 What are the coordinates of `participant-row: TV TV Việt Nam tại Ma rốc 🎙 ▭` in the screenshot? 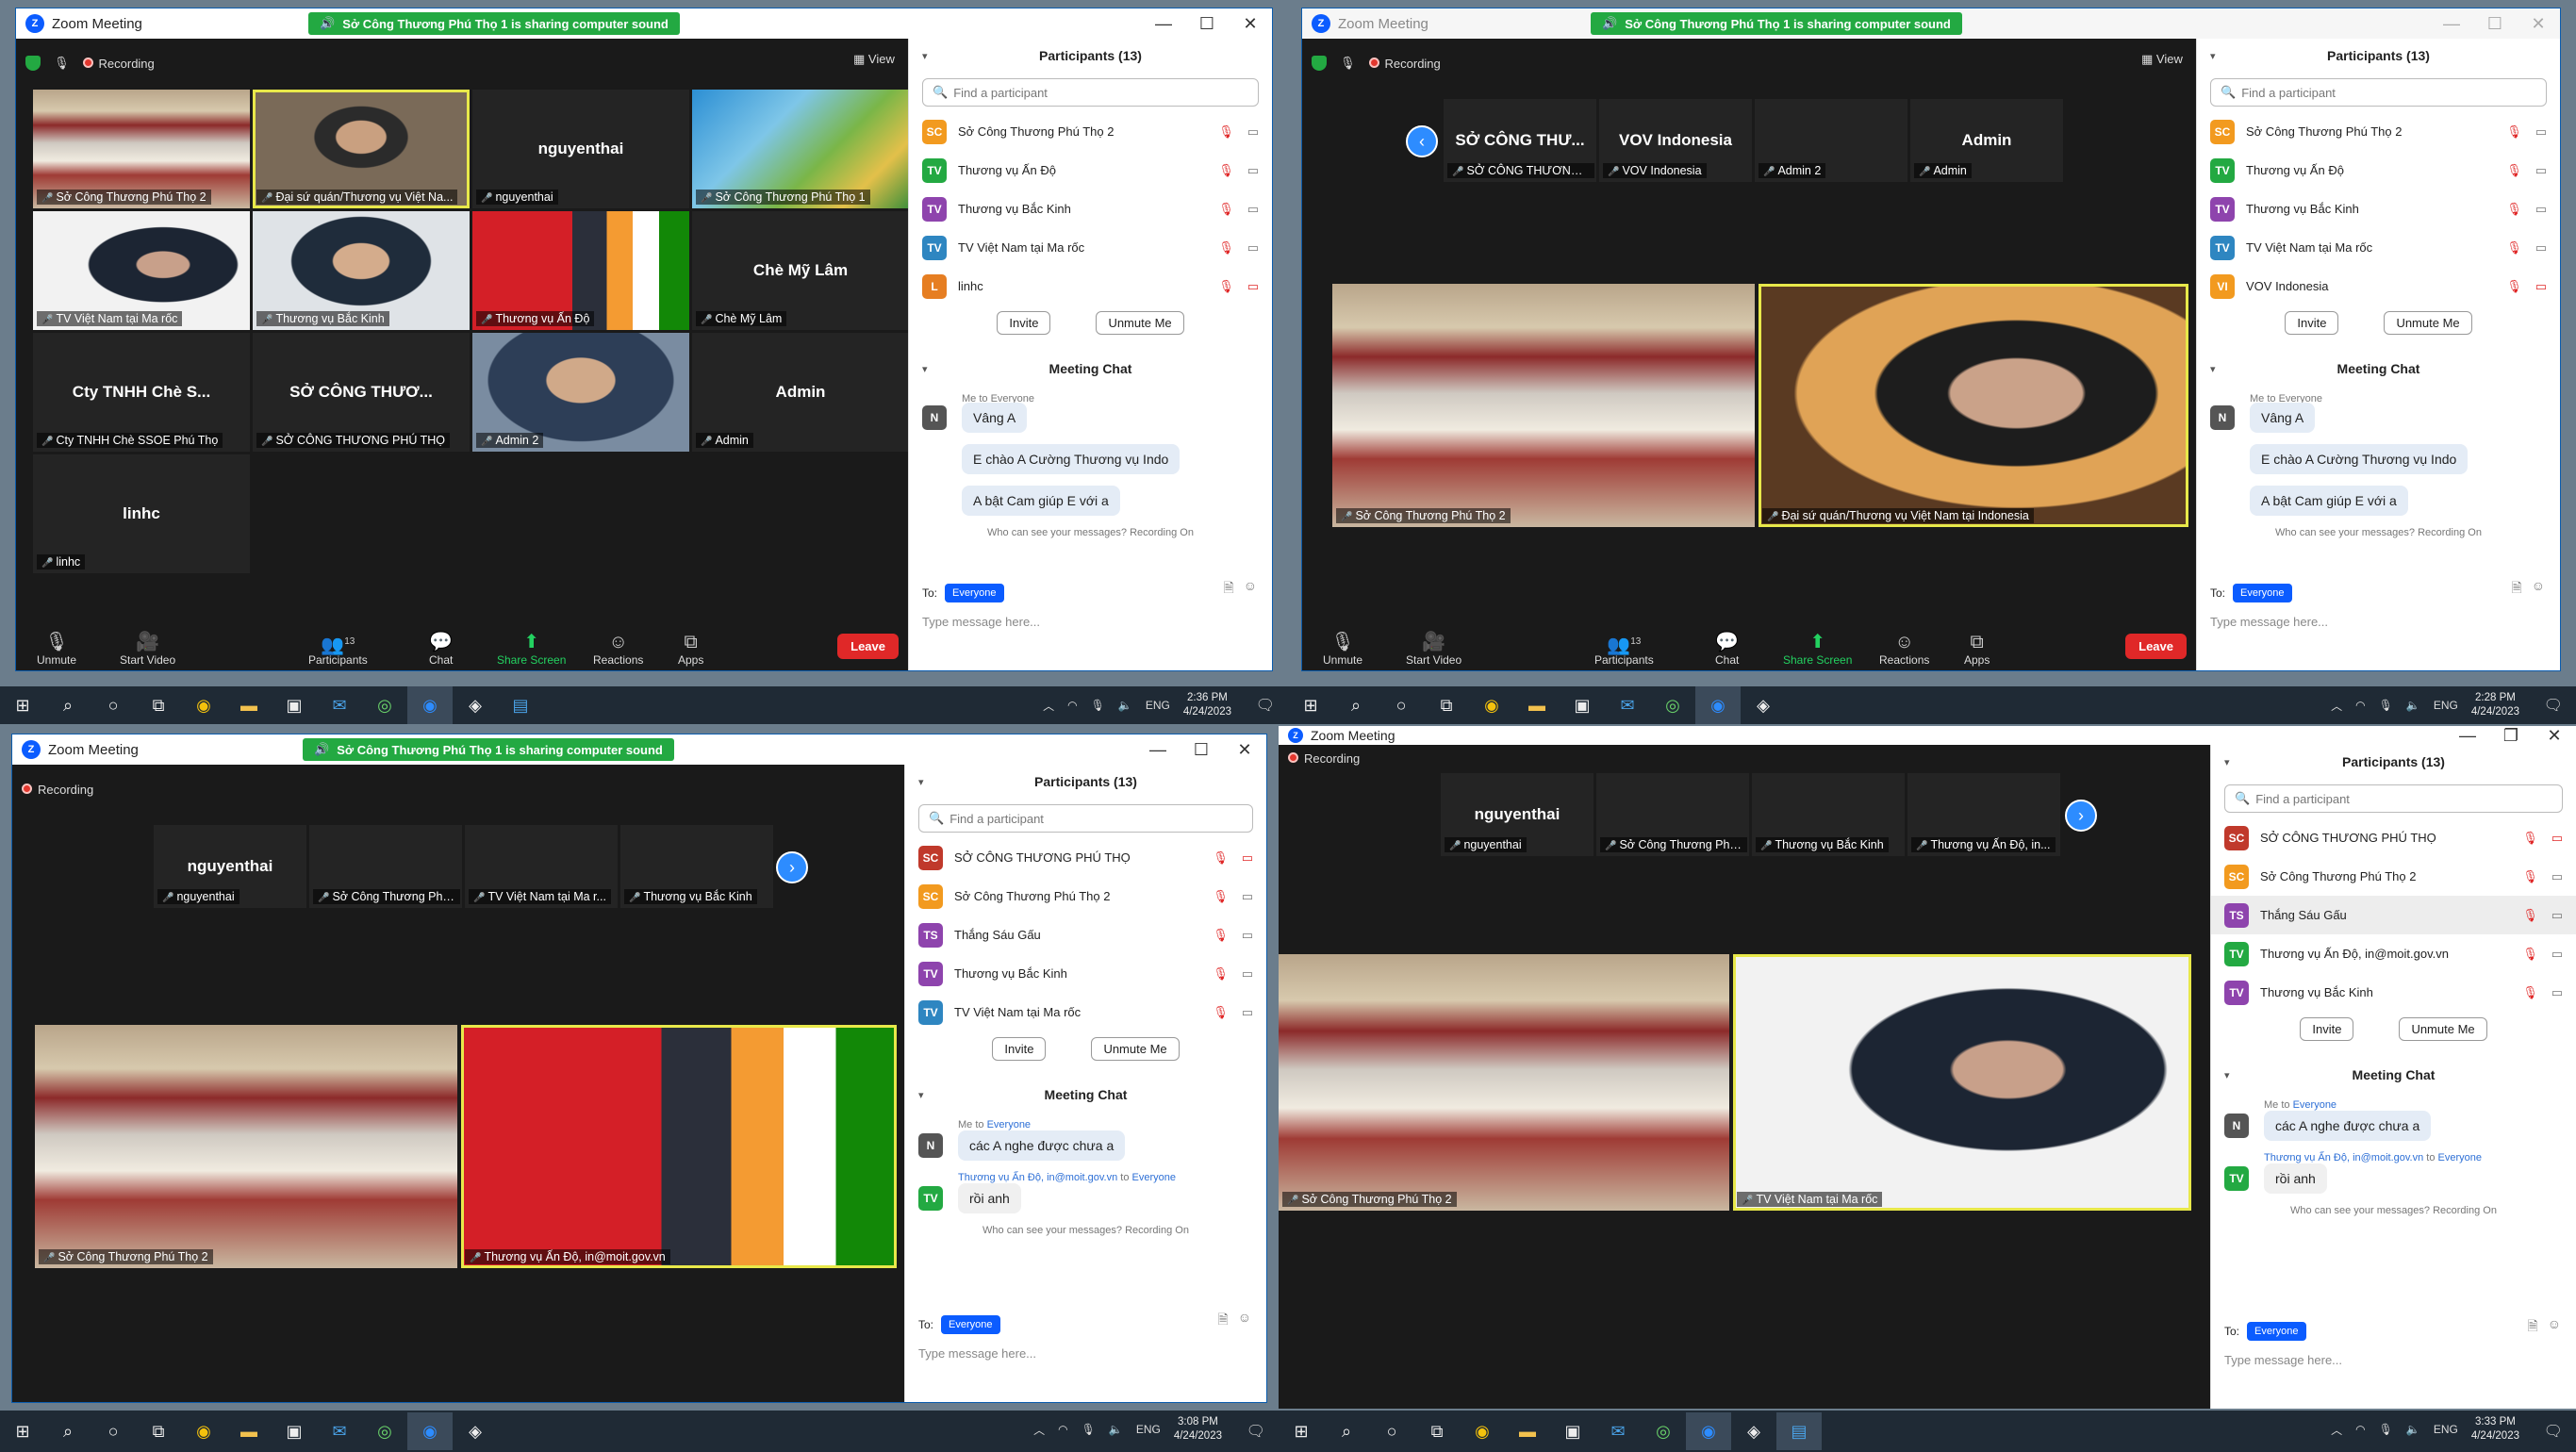 It's located at (1090, 247).